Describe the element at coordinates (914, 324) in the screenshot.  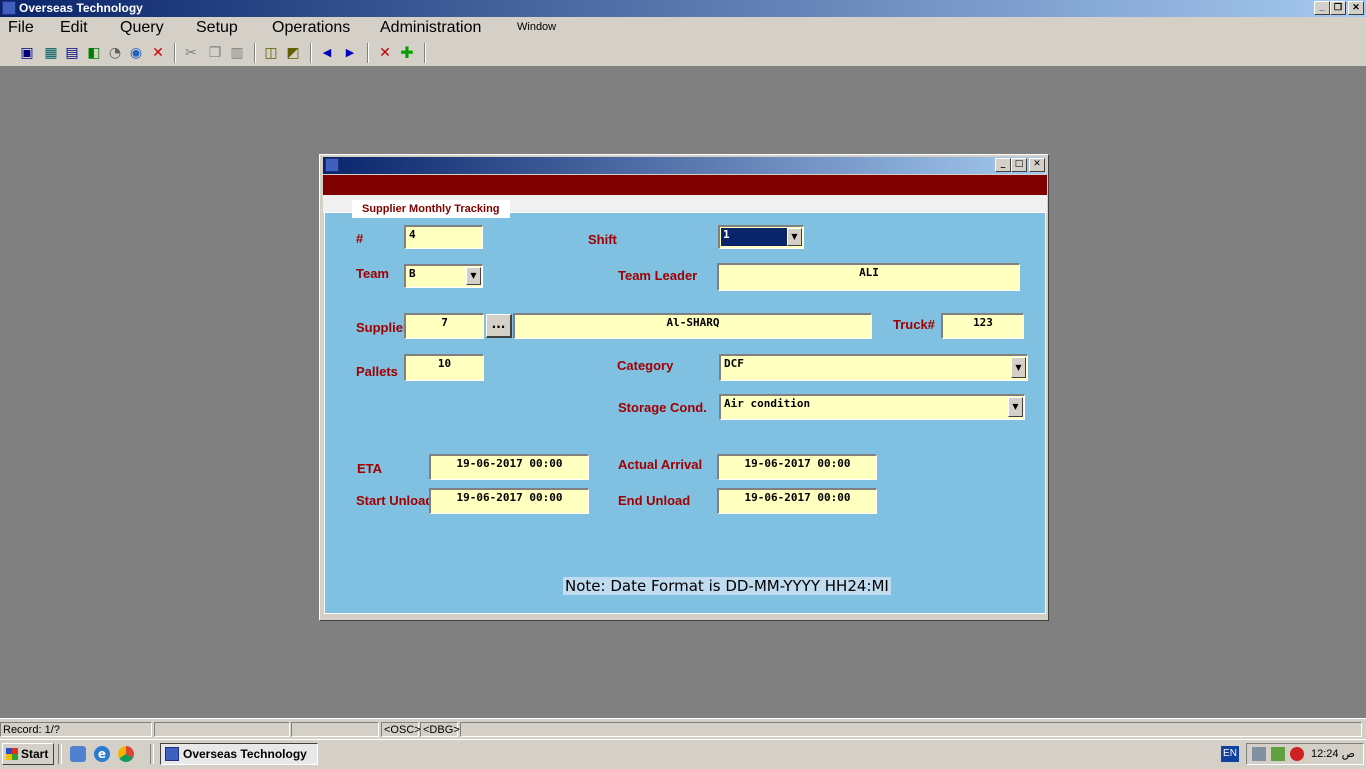
I see `truck-label: Truck#` at that location.